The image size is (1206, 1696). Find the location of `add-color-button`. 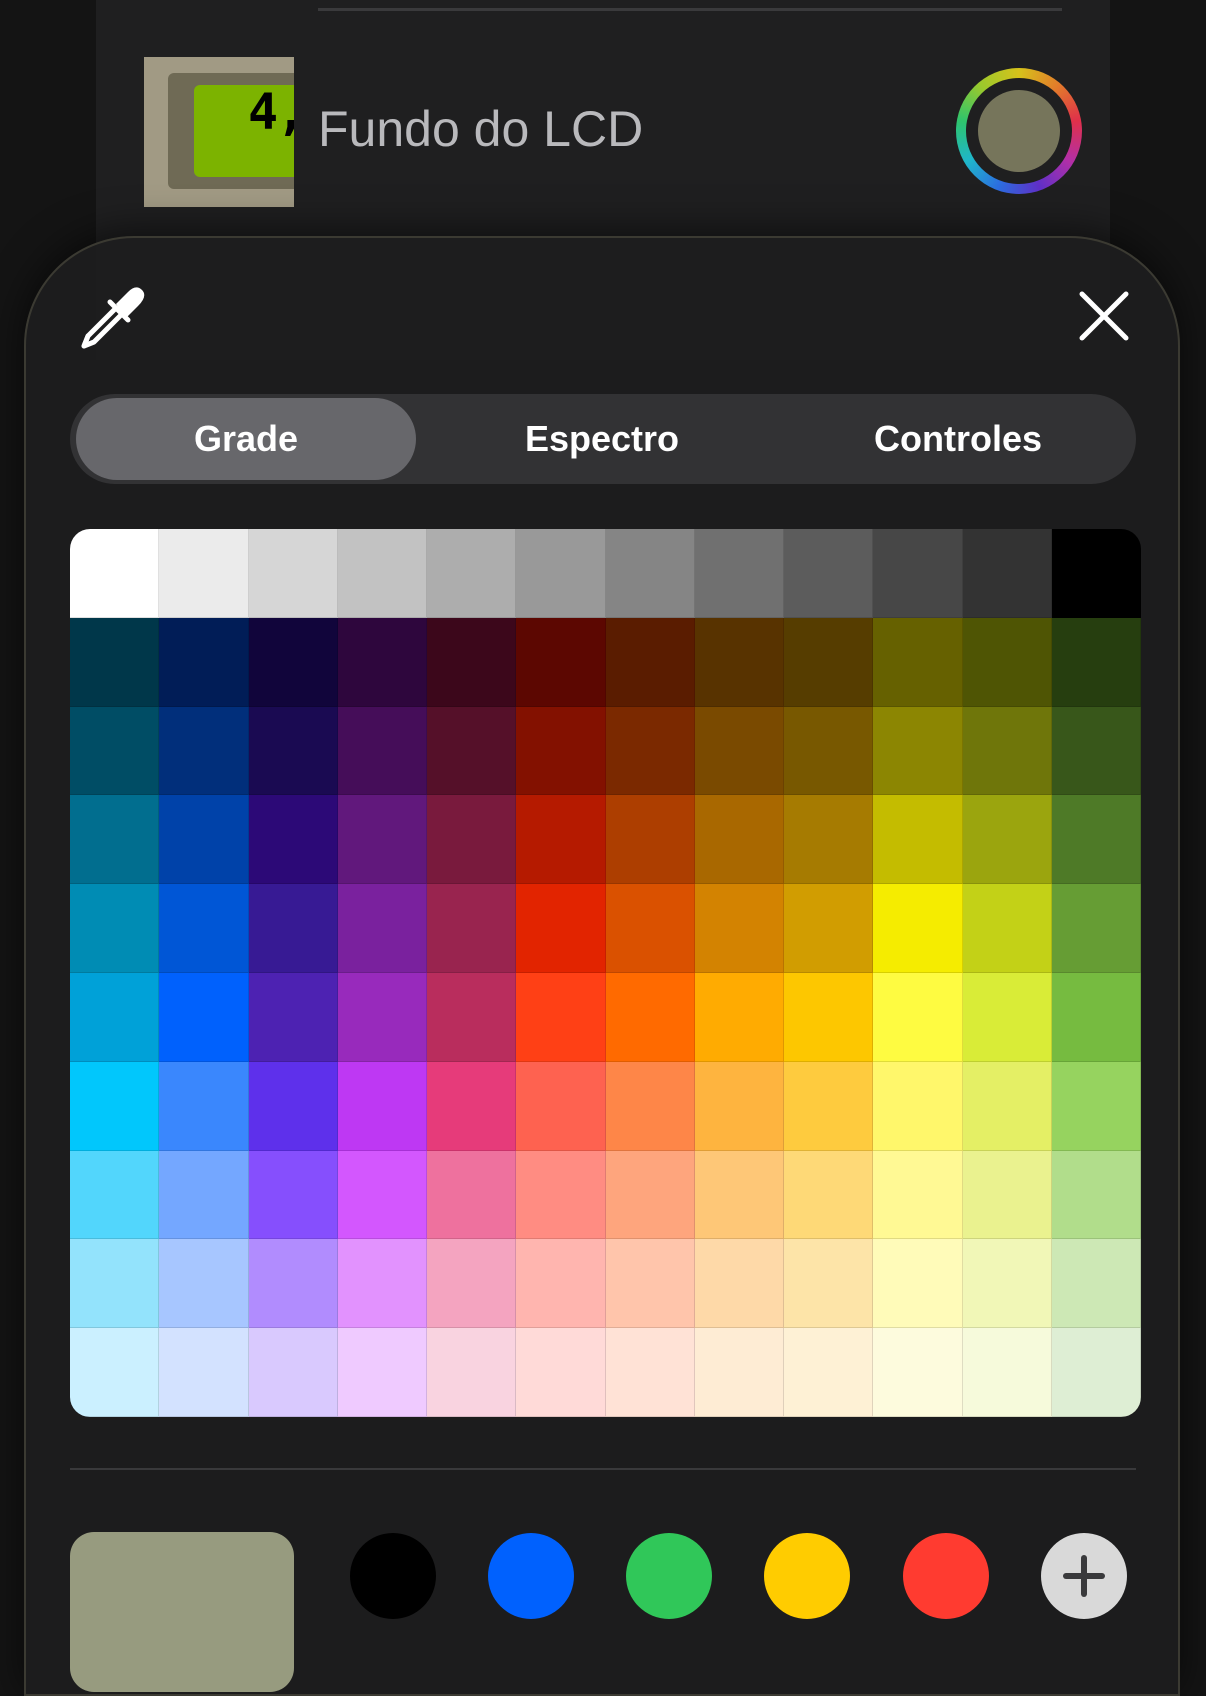

add-color-button is located at coordinates (1084, 1576).